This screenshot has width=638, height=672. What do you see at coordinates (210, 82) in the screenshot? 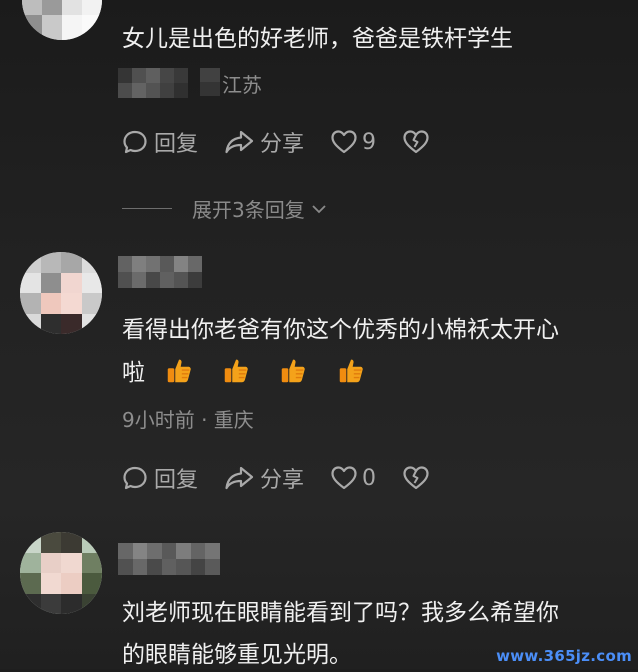
I see `location-mosaic` at bounding box center [210, 82].